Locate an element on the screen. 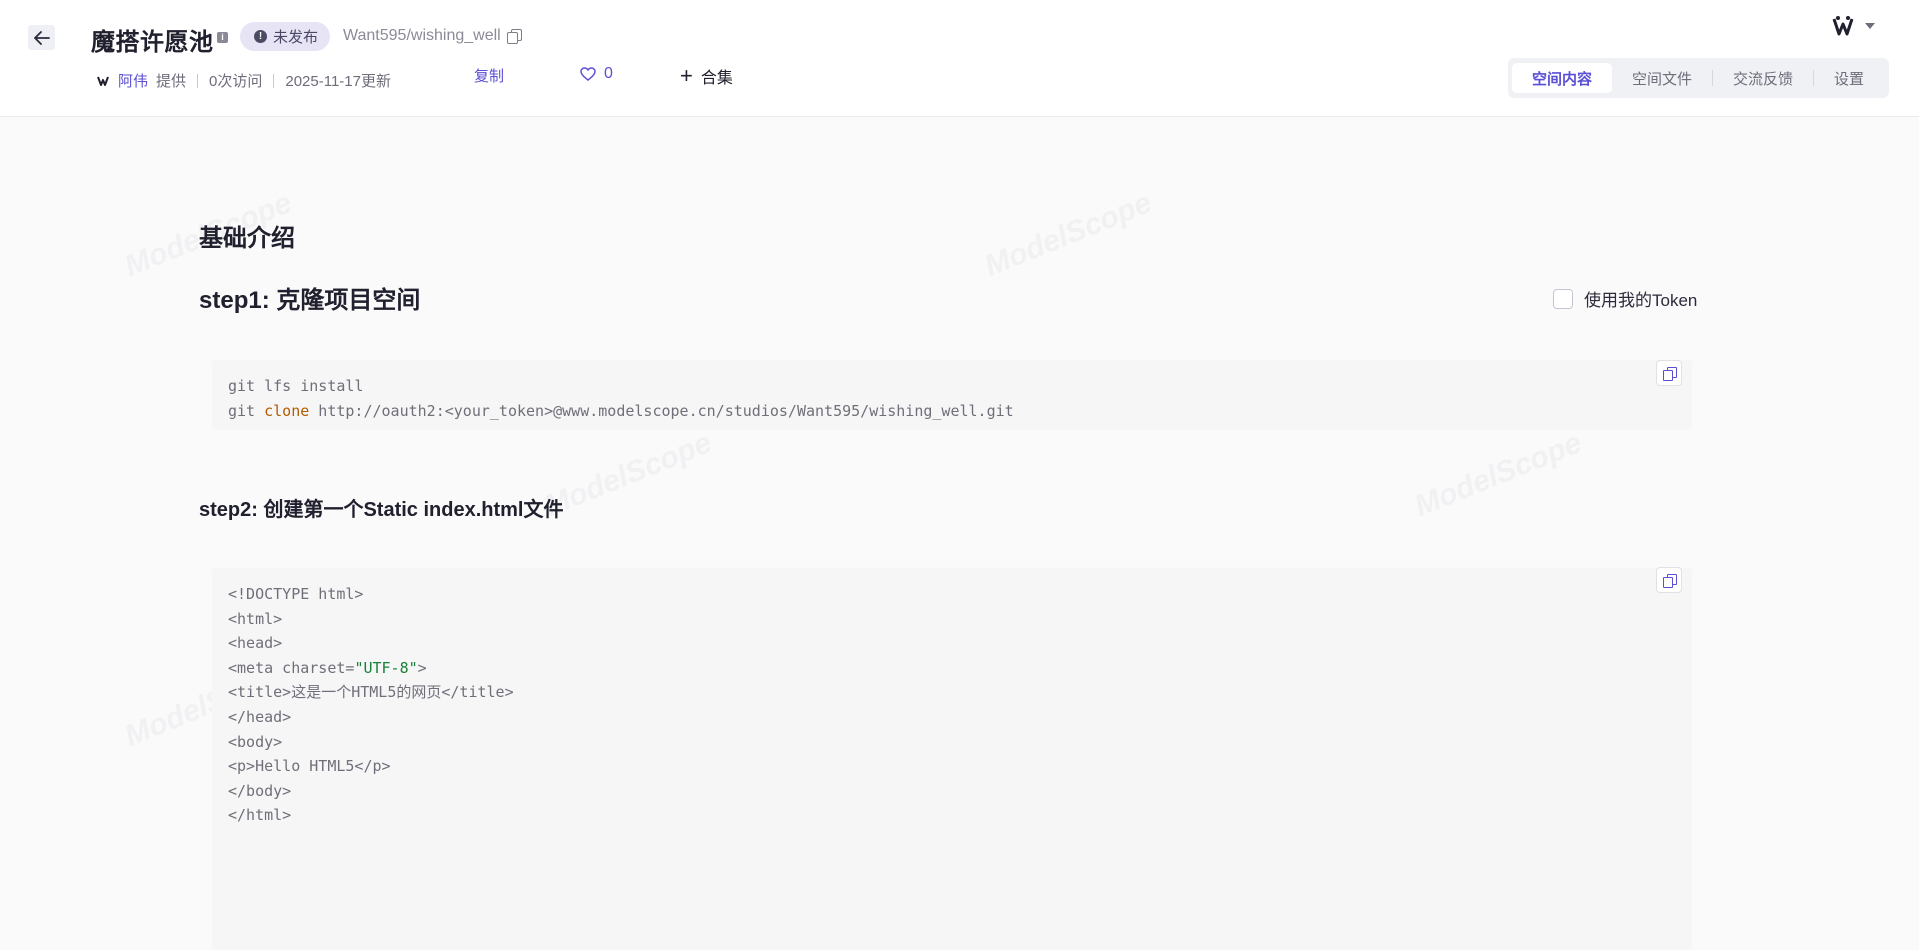  tab-settings: 设置 is located at coordinates (1849, 78).